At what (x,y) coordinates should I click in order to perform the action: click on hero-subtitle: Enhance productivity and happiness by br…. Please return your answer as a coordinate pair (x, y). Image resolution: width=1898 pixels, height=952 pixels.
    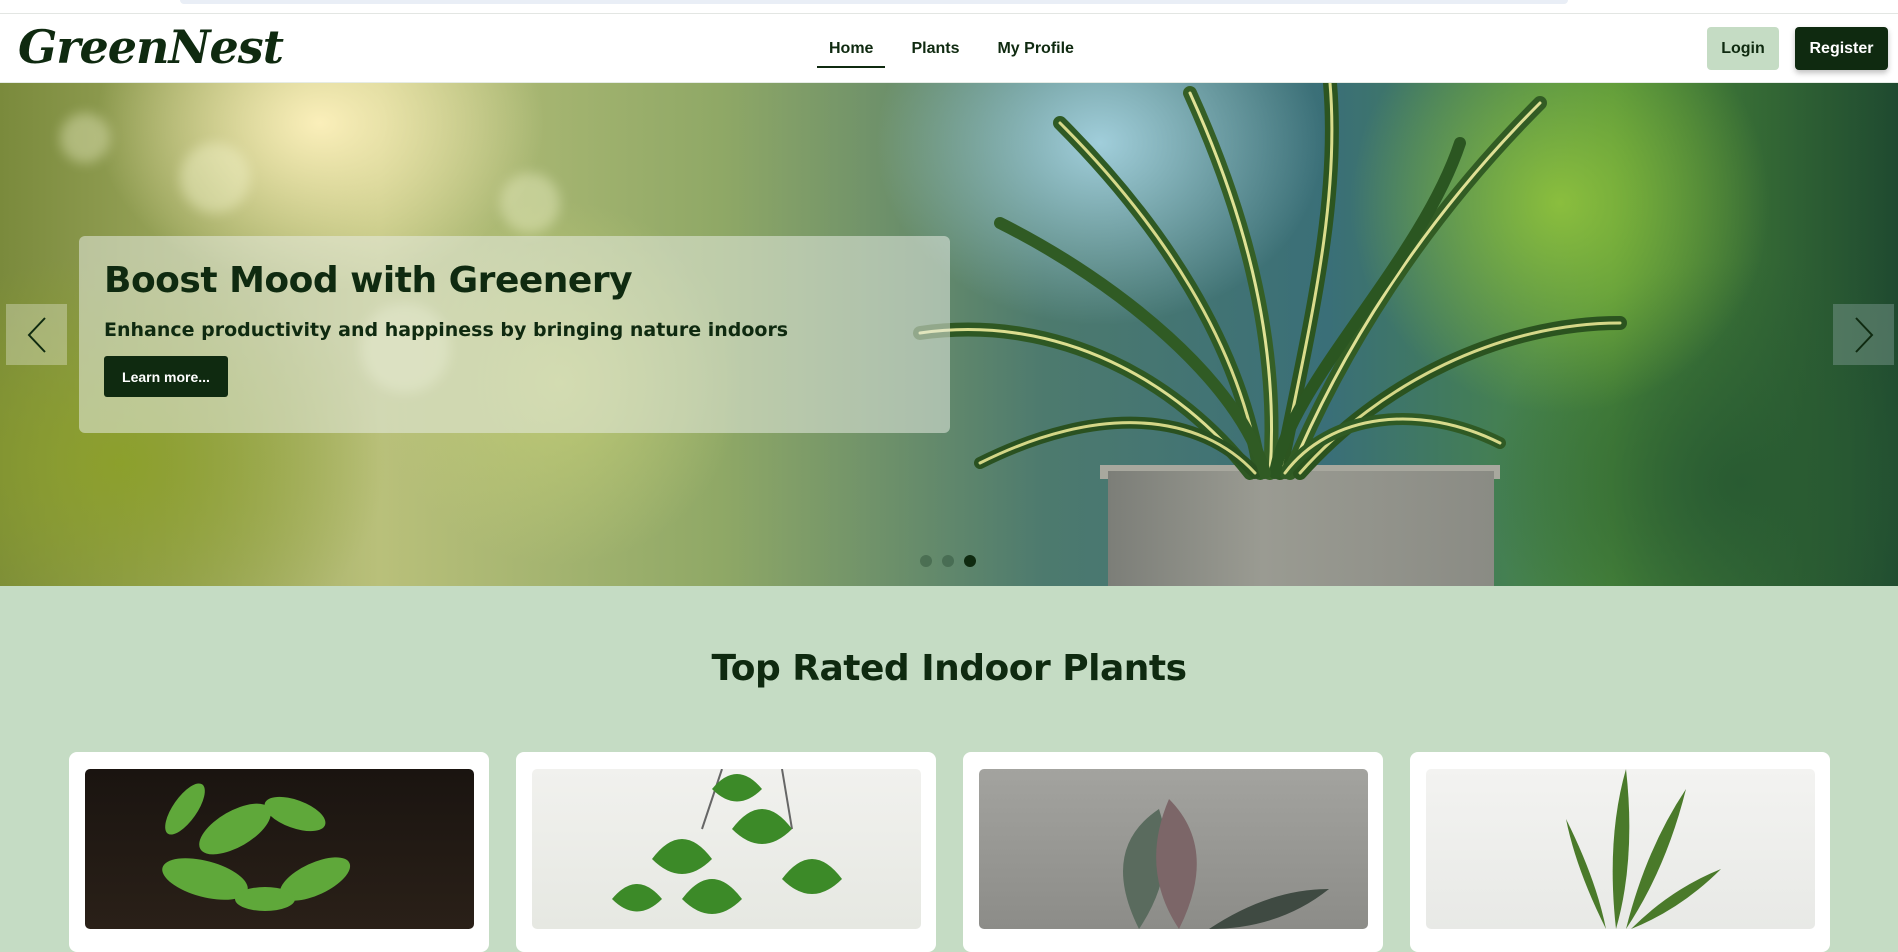
    Looking at the image, I should click on (446, 330).